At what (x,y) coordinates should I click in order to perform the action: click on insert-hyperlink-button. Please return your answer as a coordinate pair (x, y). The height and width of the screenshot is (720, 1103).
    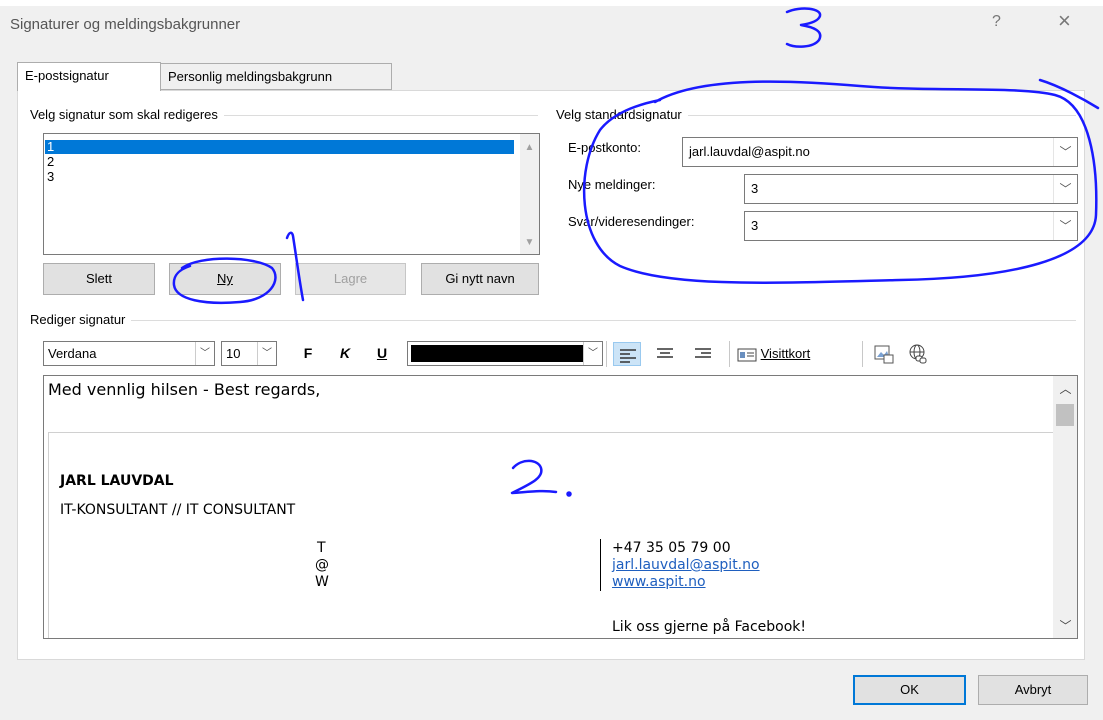
    Looking at the image, I should click on (918, 354).